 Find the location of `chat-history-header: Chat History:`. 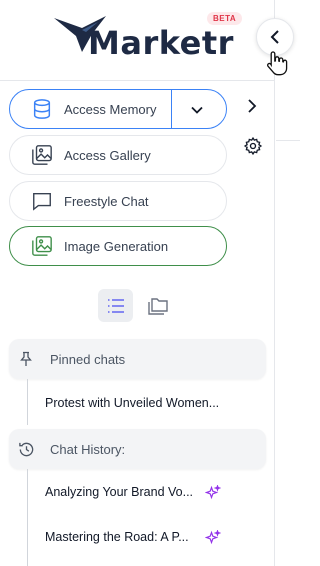

chat-history-header: Chat History: is located at coordinates (137, 449).